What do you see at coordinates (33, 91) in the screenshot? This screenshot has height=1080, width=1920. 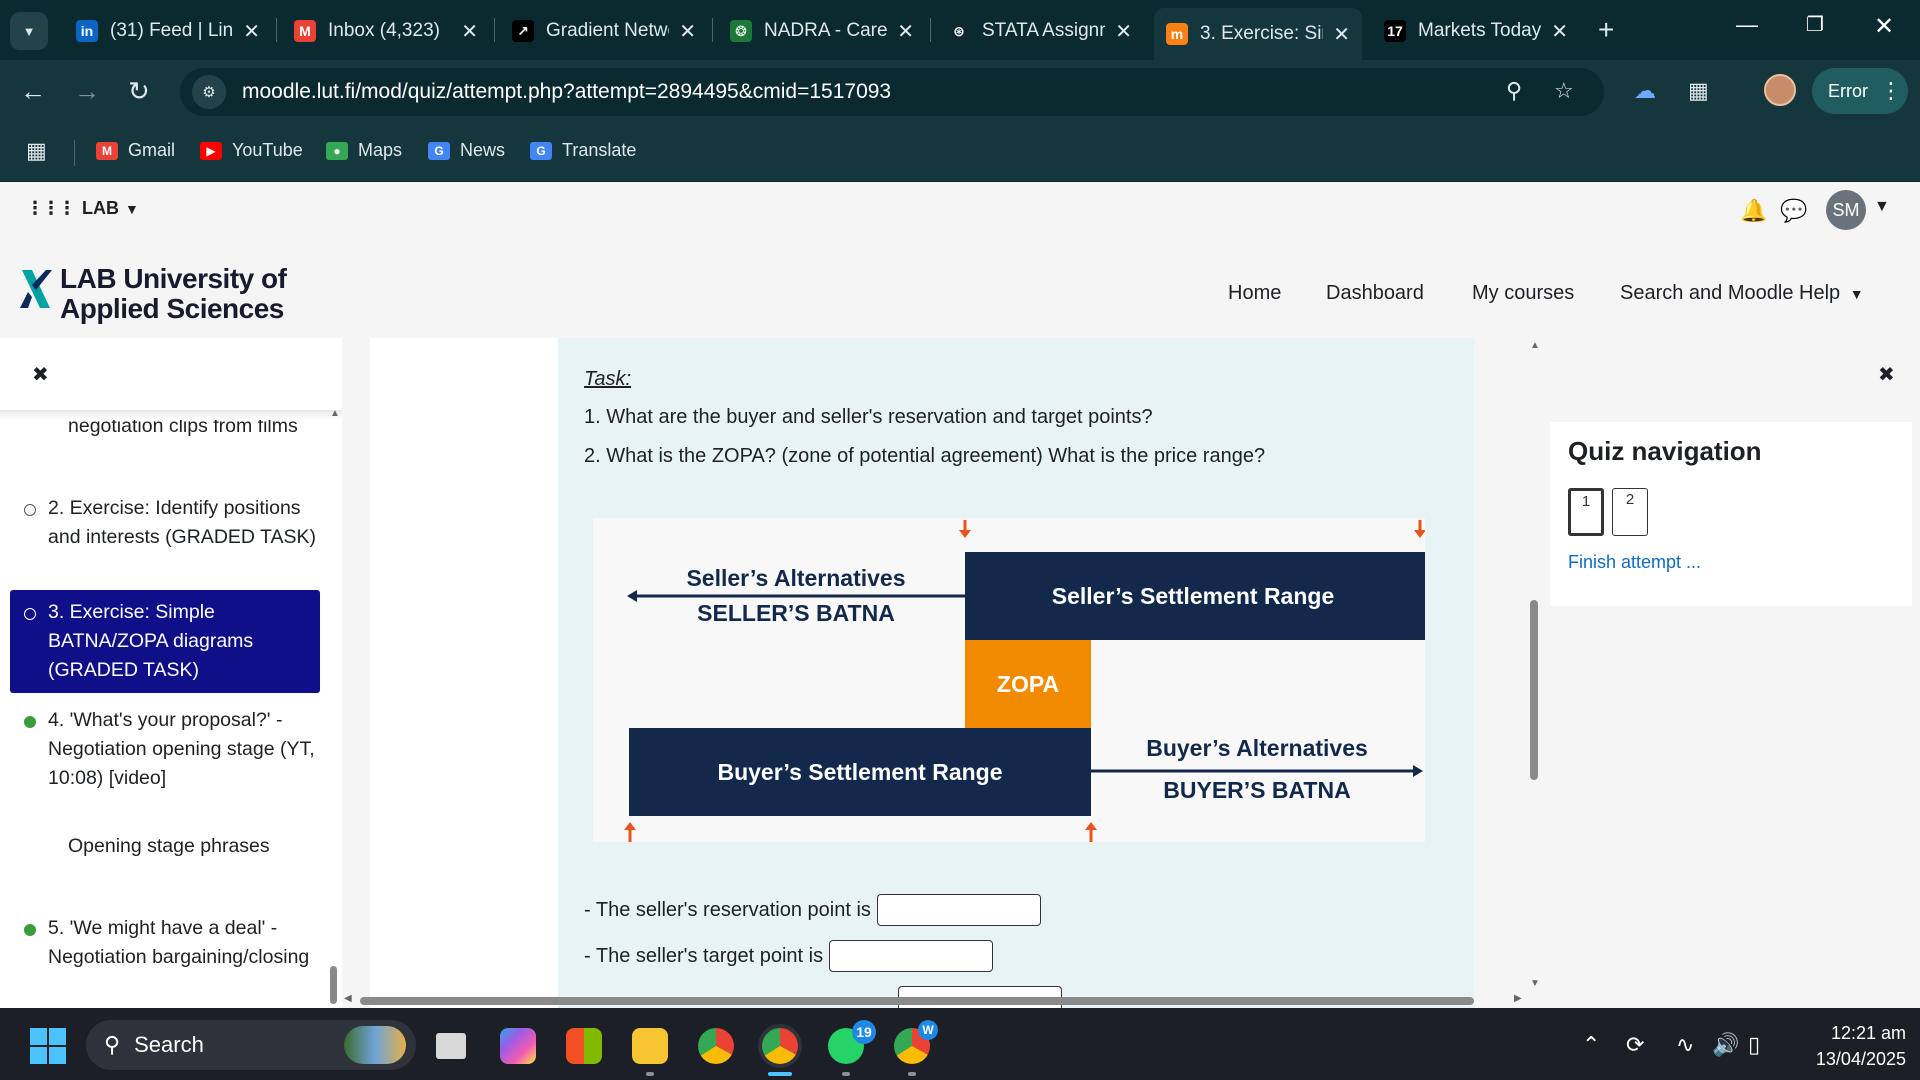 I see `back-button: ←` at bounding box center [33, 91].